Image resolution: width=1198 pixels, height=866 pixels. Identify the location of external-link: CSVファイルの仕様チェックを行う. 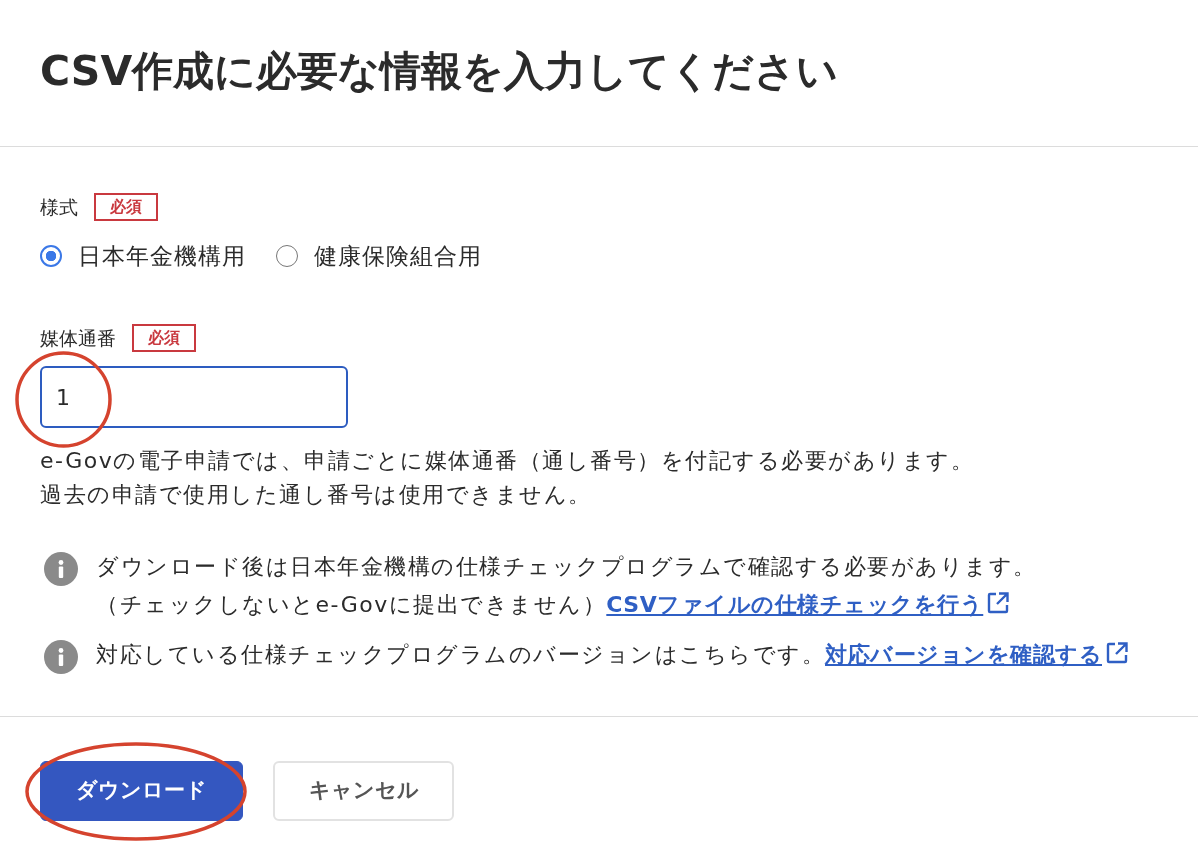
(808, 604).